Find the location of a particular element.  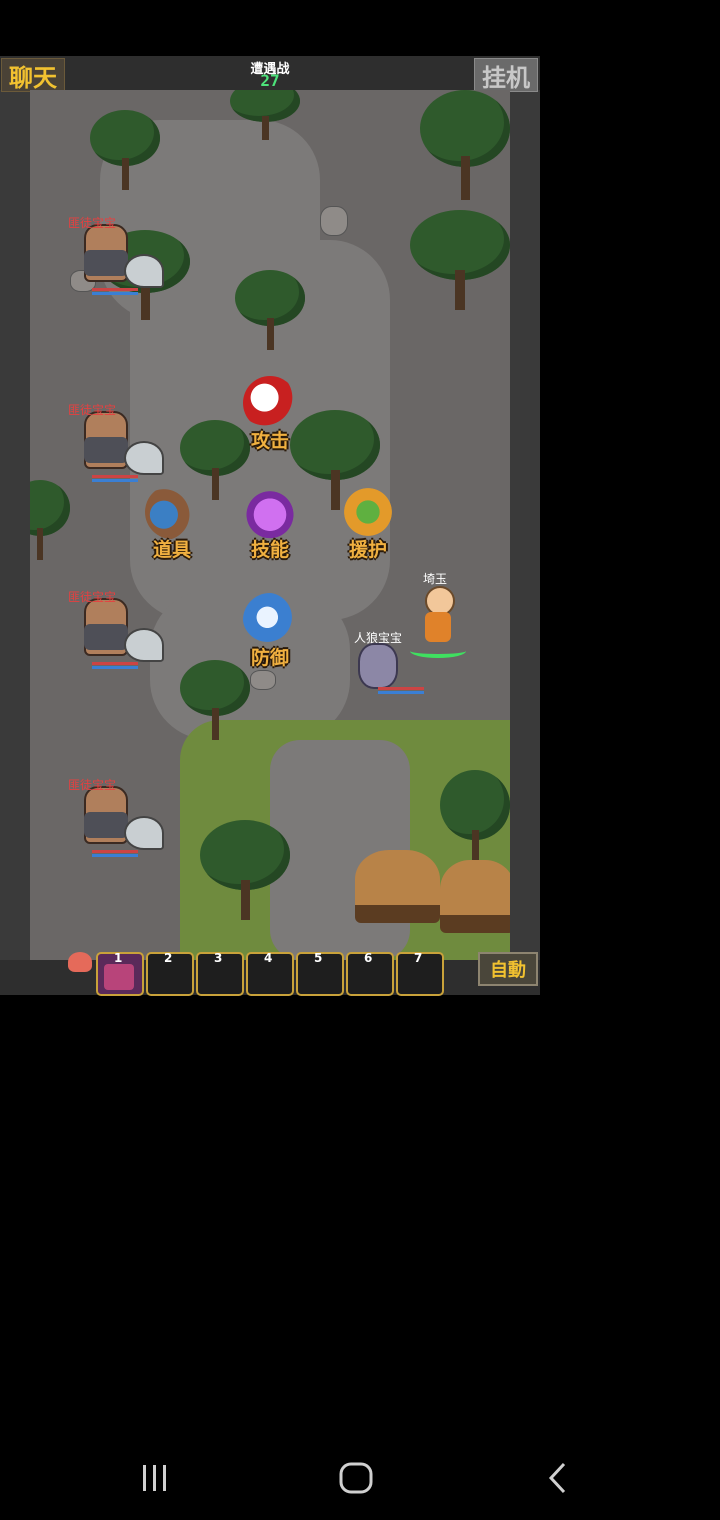

party-slot: 1 is located at coordinates (120, 973).